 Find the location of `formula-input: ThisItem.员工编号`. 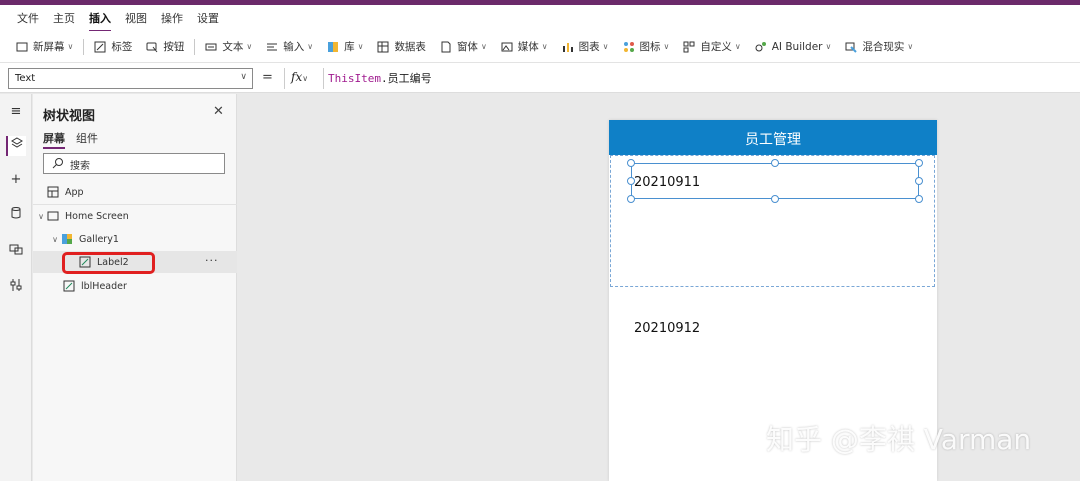

formula-input: ThisItem.员工编号 is located at coordinates (380, 78).